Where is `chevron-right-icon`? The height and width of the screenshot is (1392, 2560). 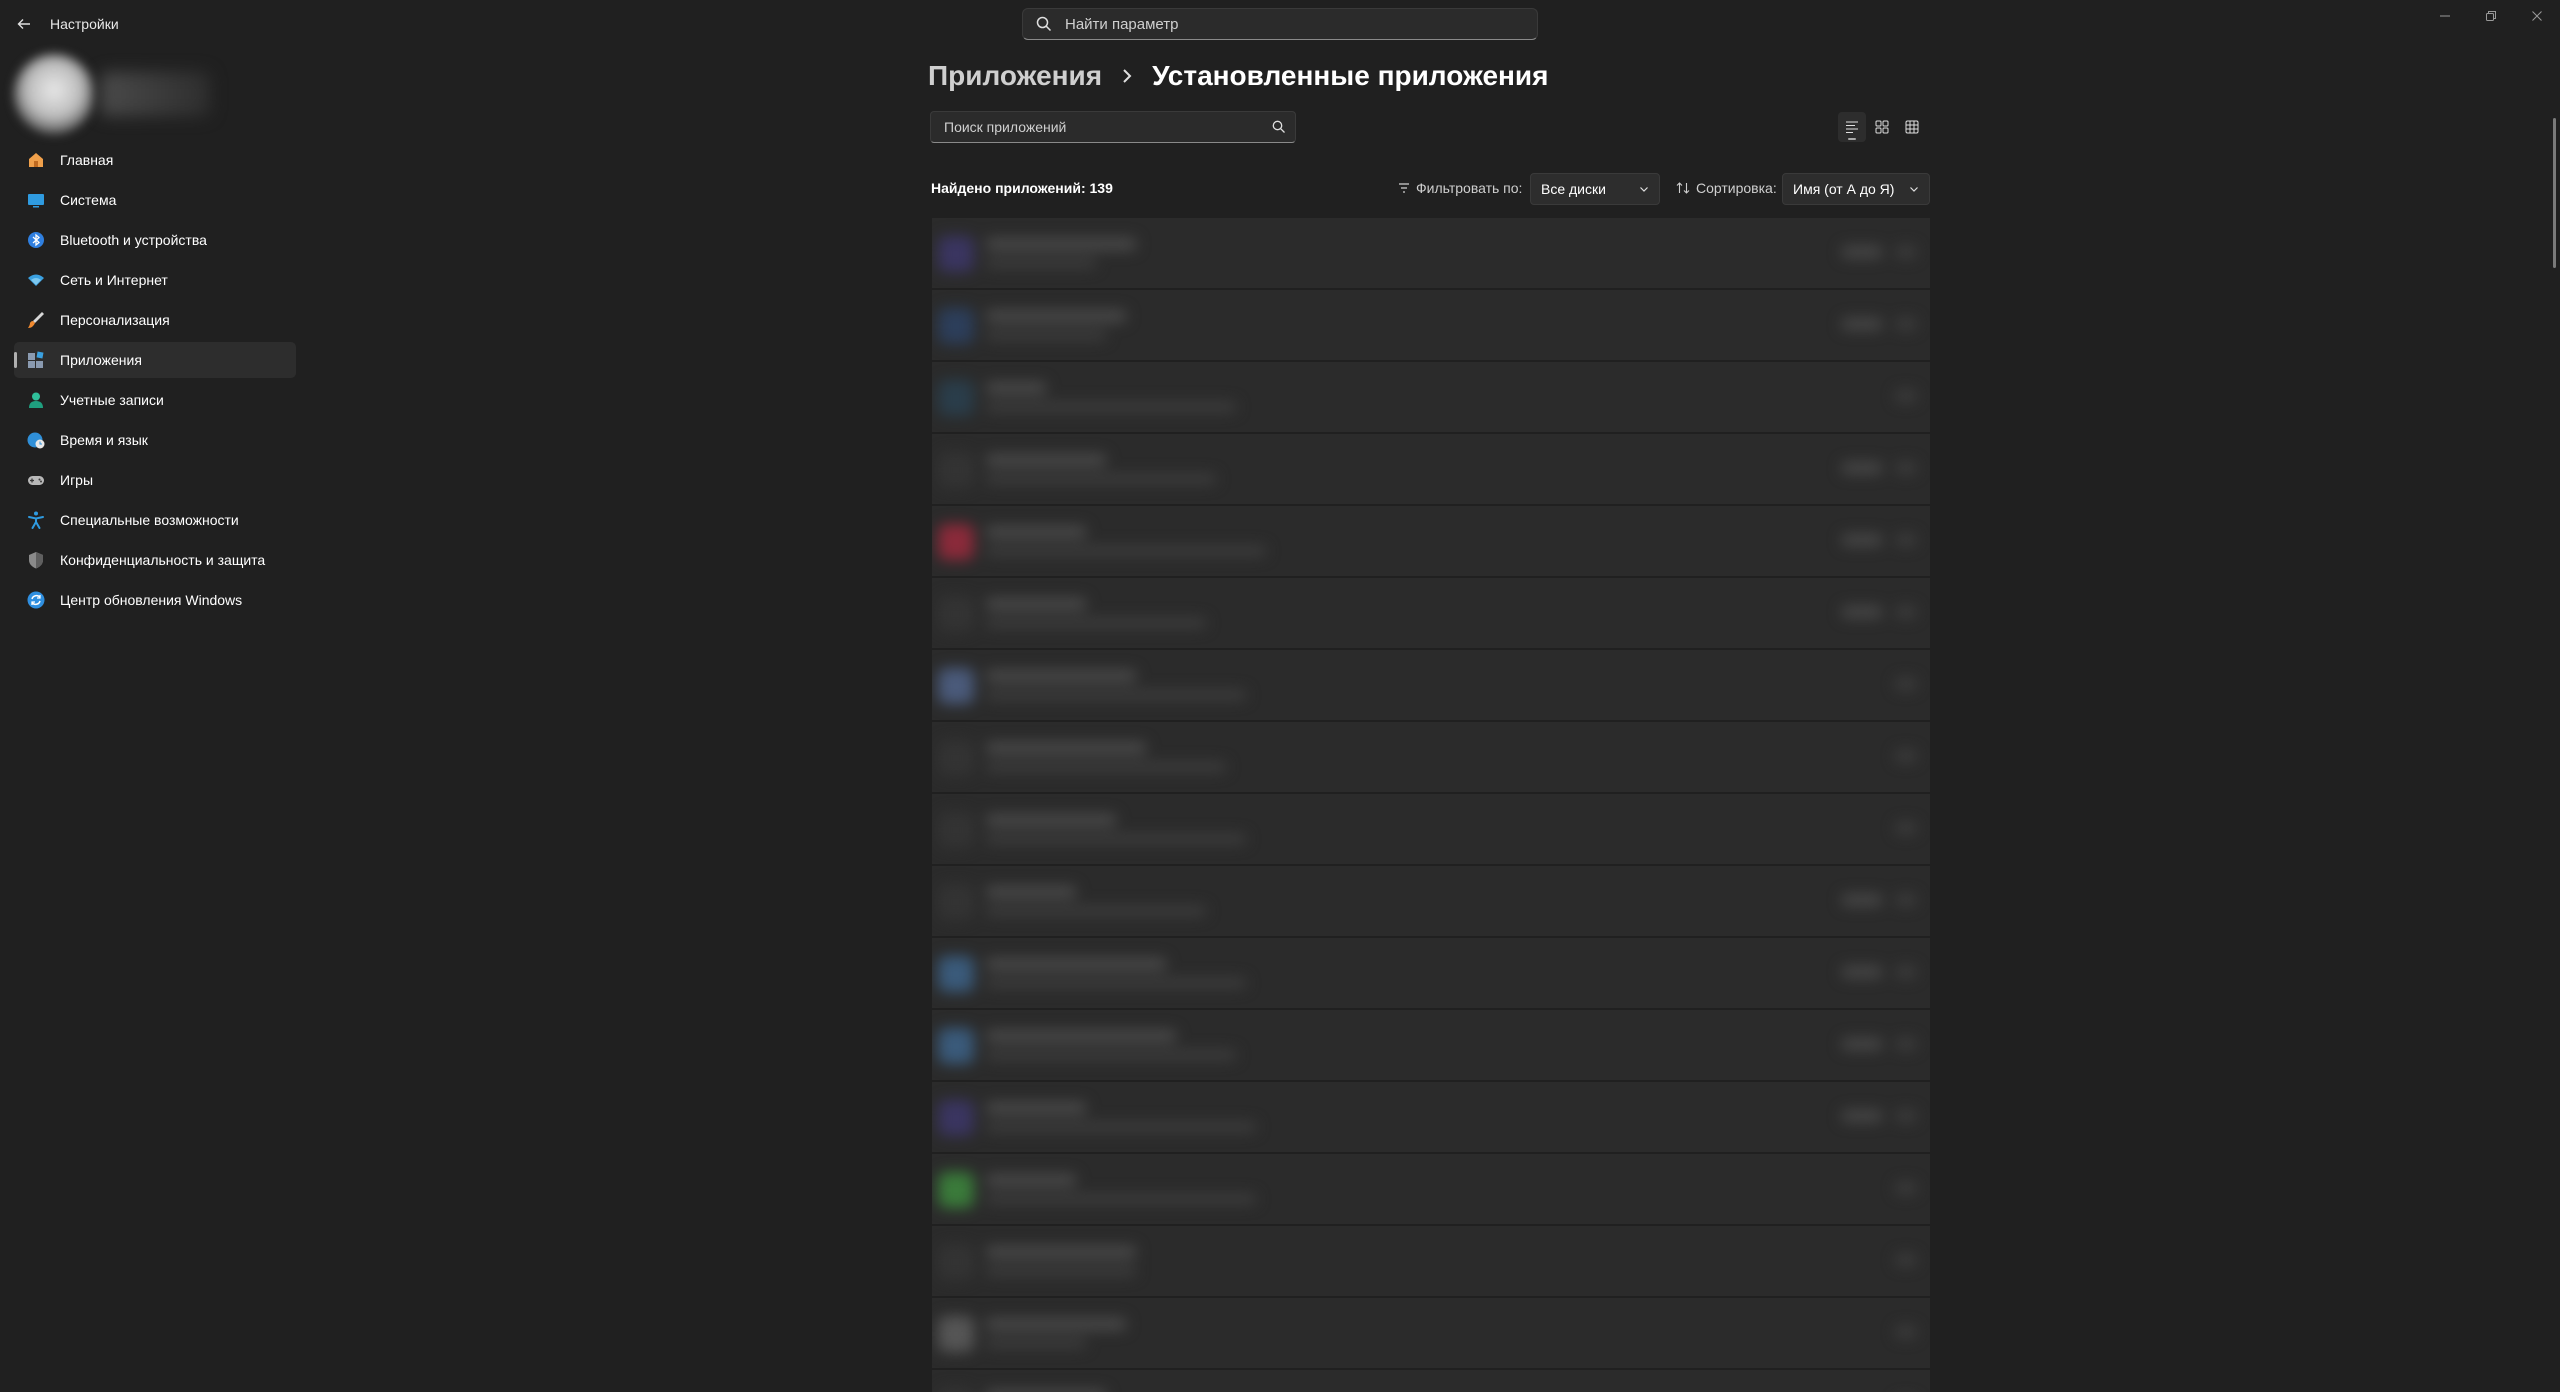
chevron-right-icon is located at coordinates (1127, 76).